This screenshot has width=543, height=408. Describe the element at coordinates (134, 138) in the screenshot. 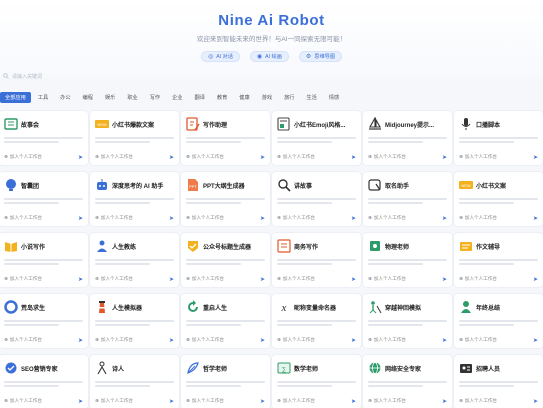

I see `app-card: NEW 小红书爆款文案 ⊕ 加入个人工作台 ➤` at that location.